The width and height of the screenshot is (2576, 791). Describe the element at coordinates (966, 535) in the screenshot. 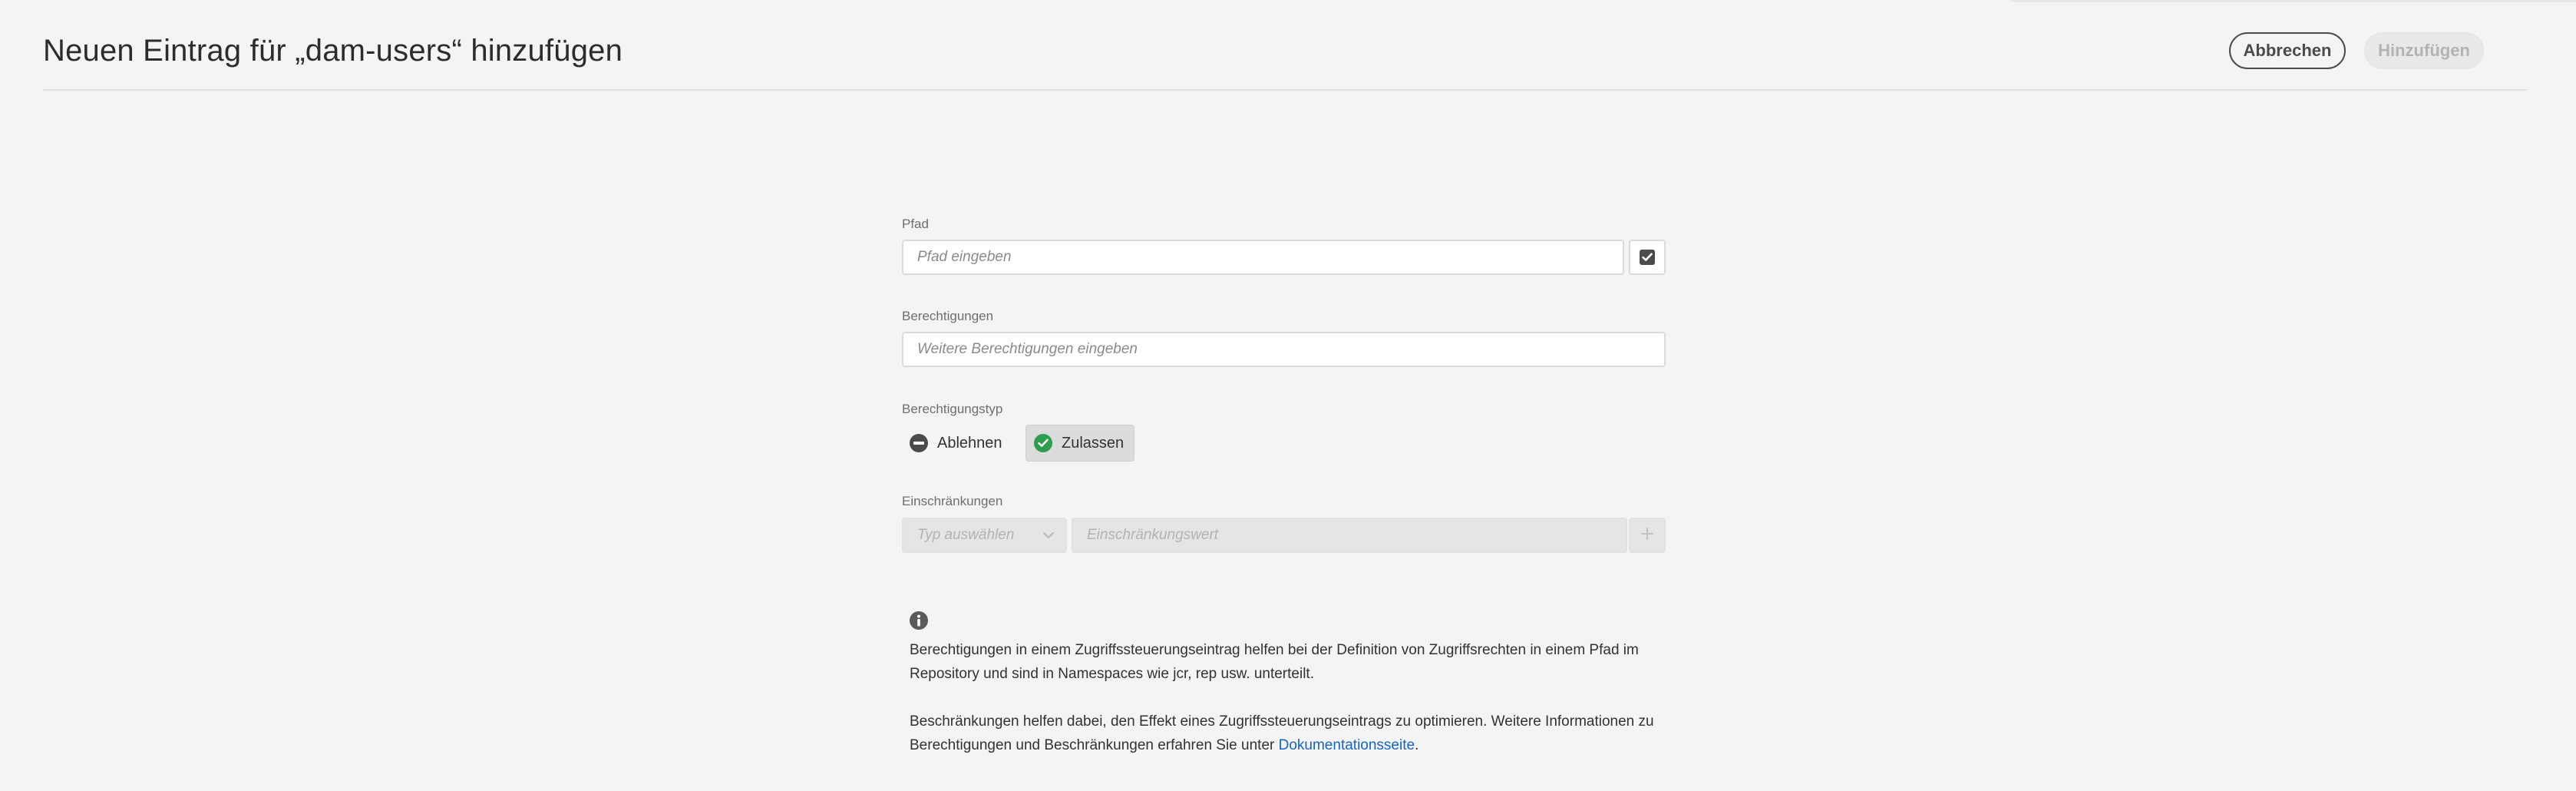

I see `restriction-type-placeholder: Typ auswählen` at that location.